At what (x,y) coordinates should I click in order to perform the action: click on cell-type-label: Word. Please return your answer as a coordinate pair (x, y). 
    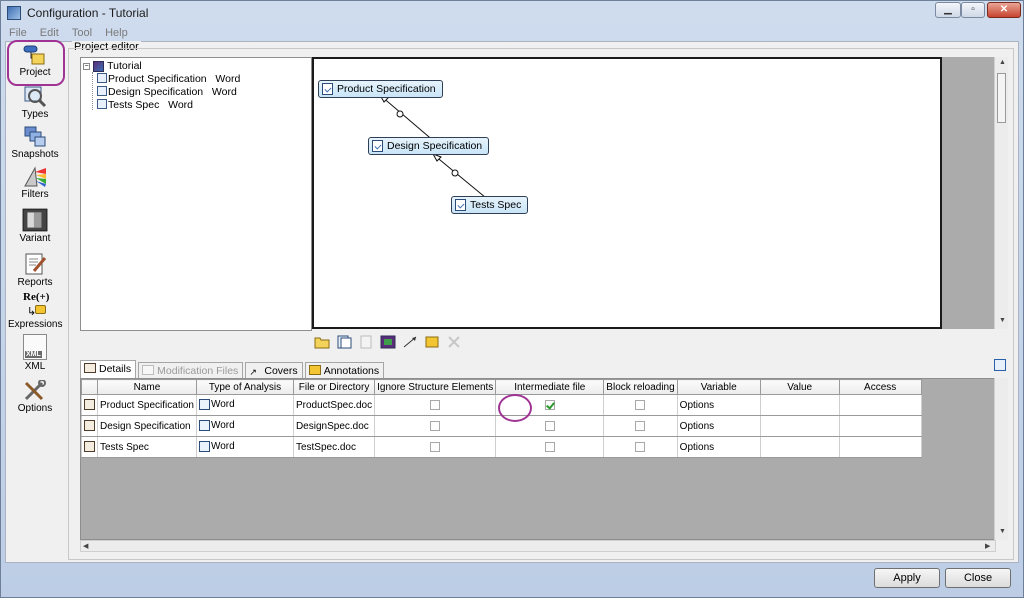
    Looking at the image, I should click on (222, 447).